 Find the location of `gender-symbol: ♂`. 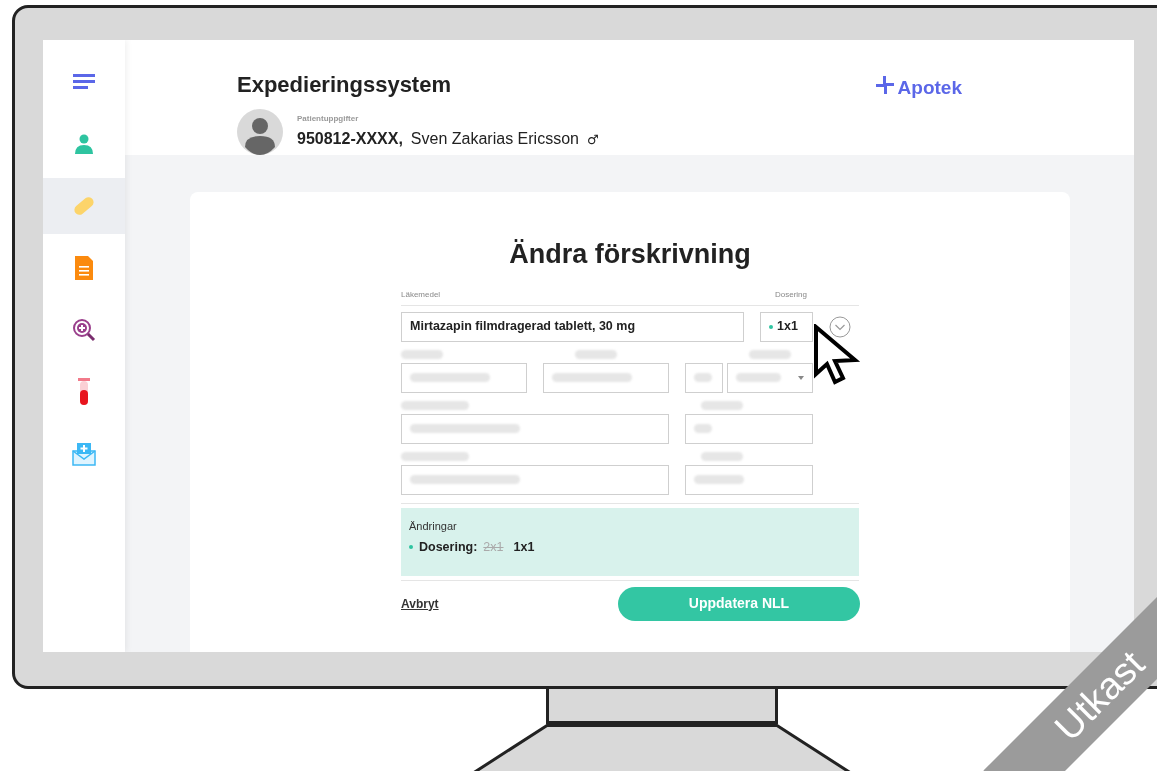

gender-symbol: ♂ is located at coordinates (592, 140).